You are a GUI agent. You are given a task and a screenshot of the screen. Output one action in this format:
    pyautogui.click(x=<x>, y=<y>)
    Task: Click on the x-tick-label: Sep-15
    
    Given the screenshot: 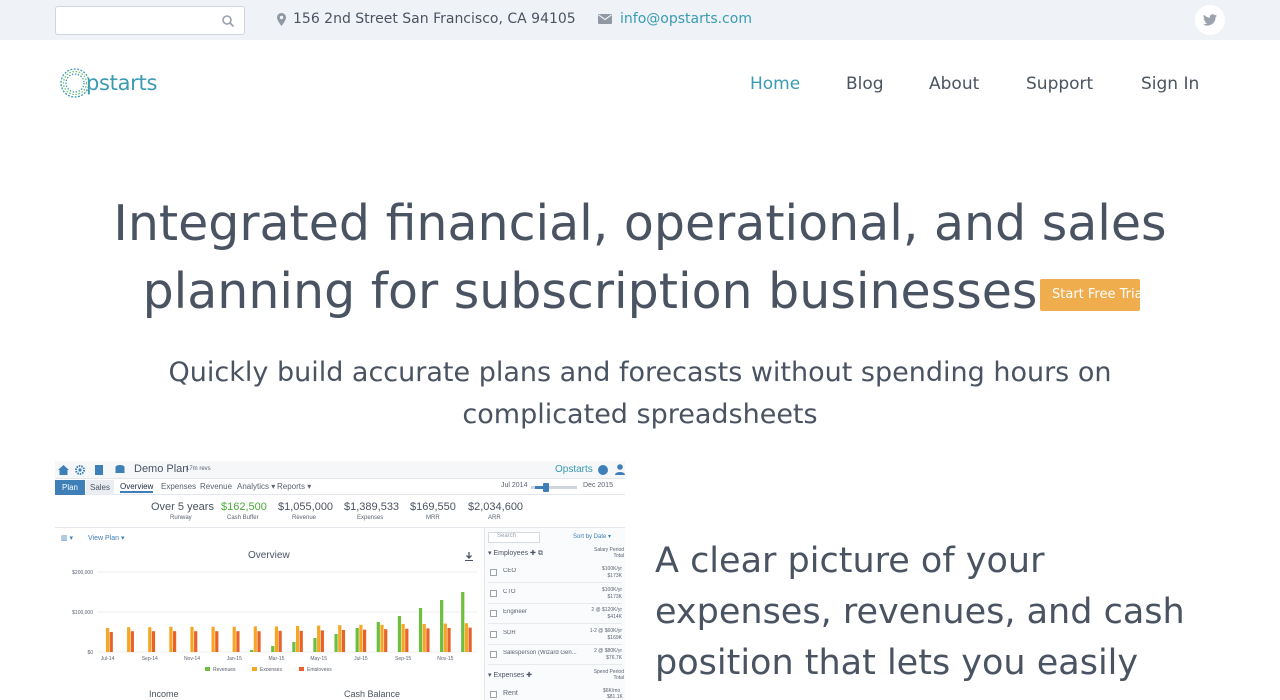 What is the action you would take?
    pyautogui.click(x=403, y=659)
    